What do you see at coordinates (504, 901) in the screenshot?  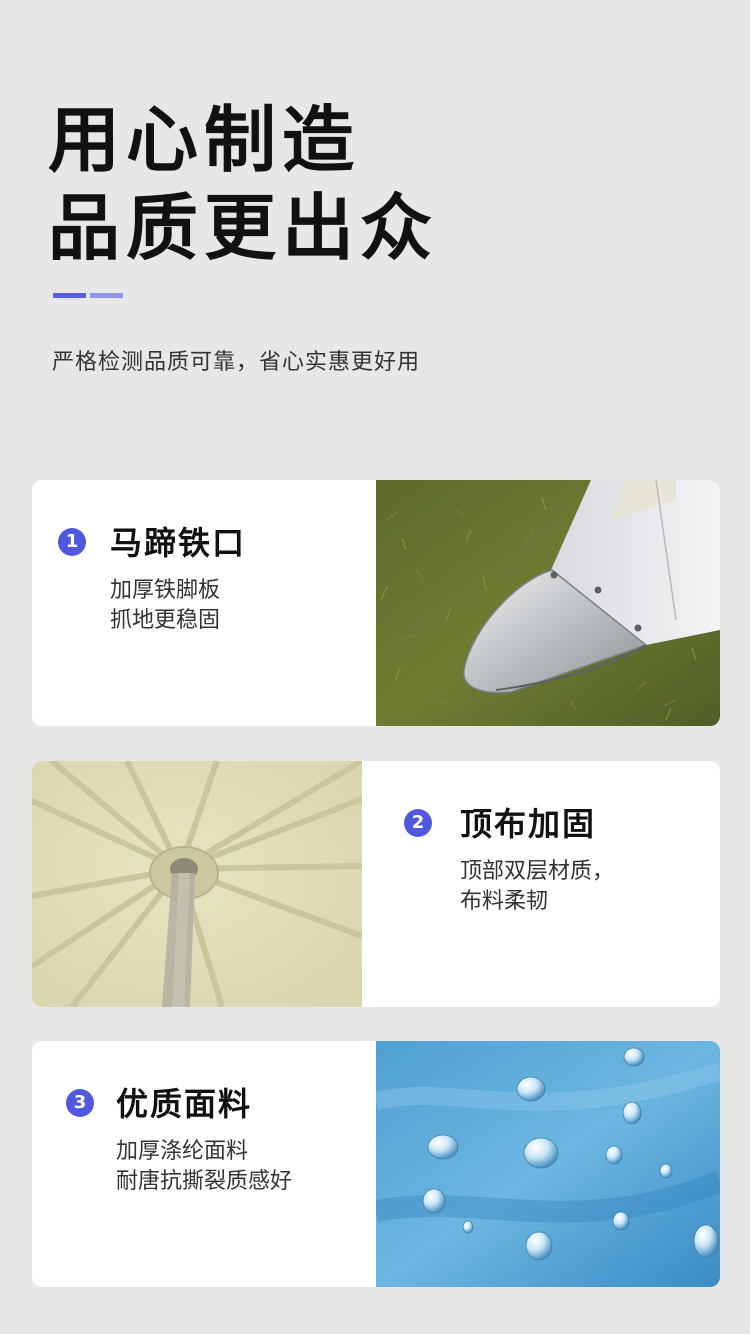 I see `feature-desc-line: 布料柔韧` at bounding box center [504, 901].